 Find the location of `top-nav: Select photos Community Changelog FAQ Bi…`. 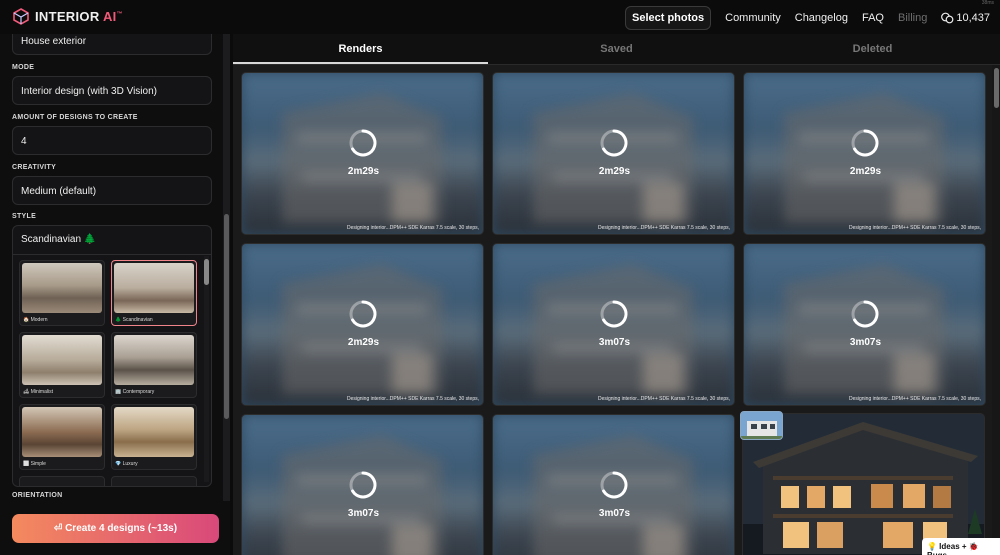

top-nav: Select photos Community Changelog FAQ Bi… is located at coordinates (807, 18).